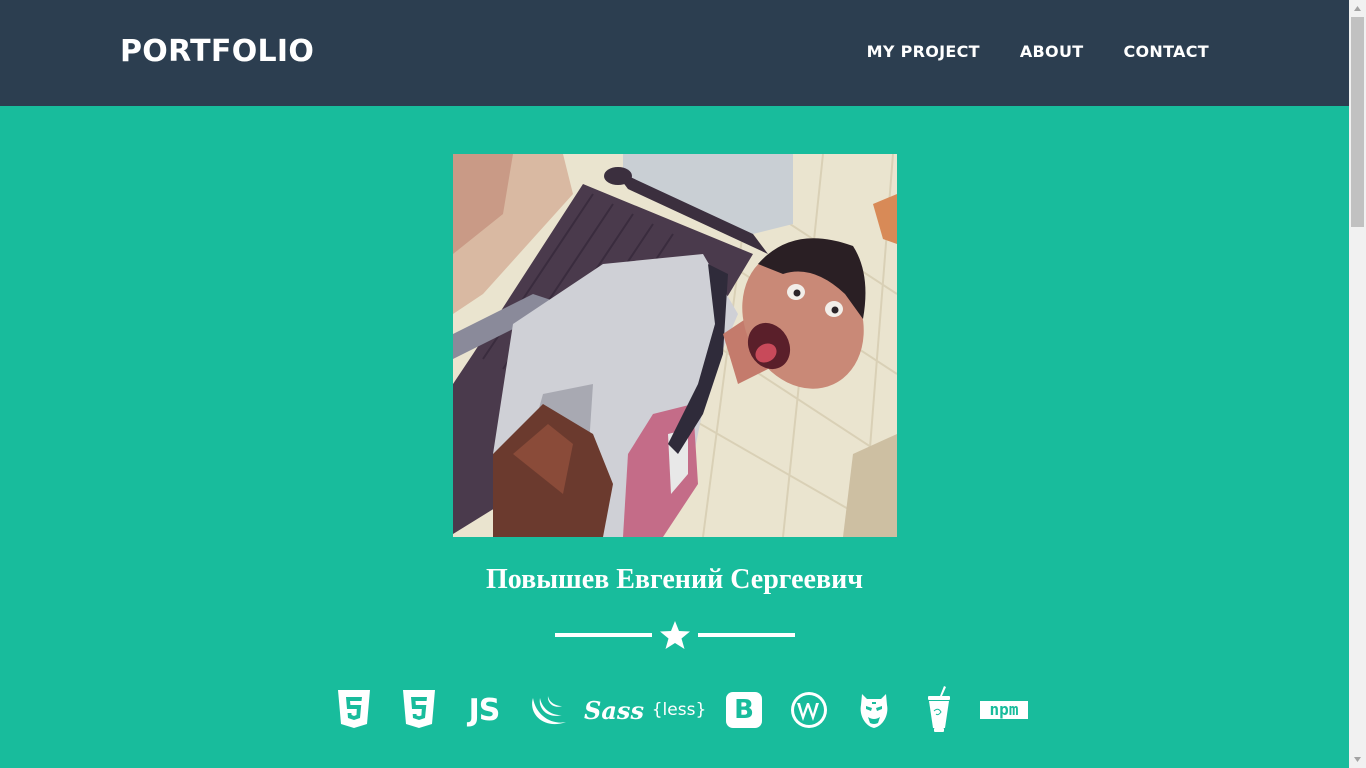 This screenshot has height=768, width=1366. Describe the element at coordinates (1052, 52) in the screenshot. I see `nav-link-about: ABOUT` at that location.